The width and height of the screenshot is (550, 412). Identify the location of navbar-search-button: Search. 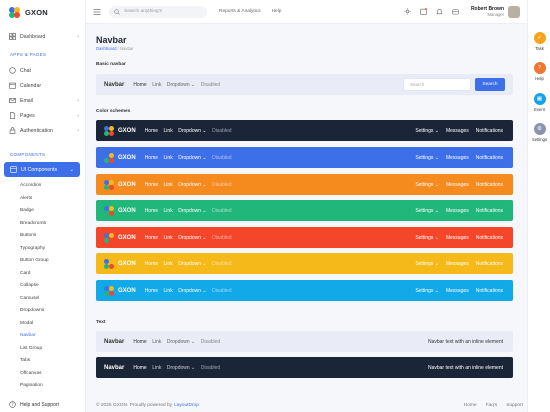
(490, 84).